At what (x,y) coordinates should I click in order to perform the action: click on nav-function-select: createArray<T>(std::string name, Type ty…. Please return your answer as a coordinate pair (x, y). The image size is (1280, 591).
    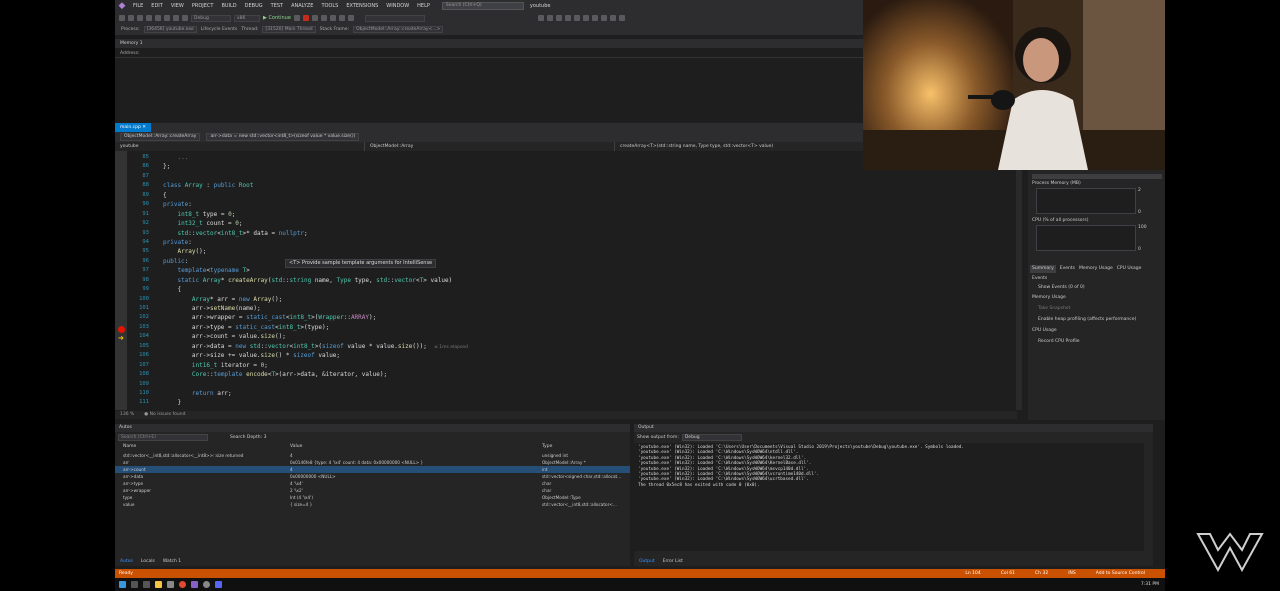
    Looking at the image, I should click on (740, 146).